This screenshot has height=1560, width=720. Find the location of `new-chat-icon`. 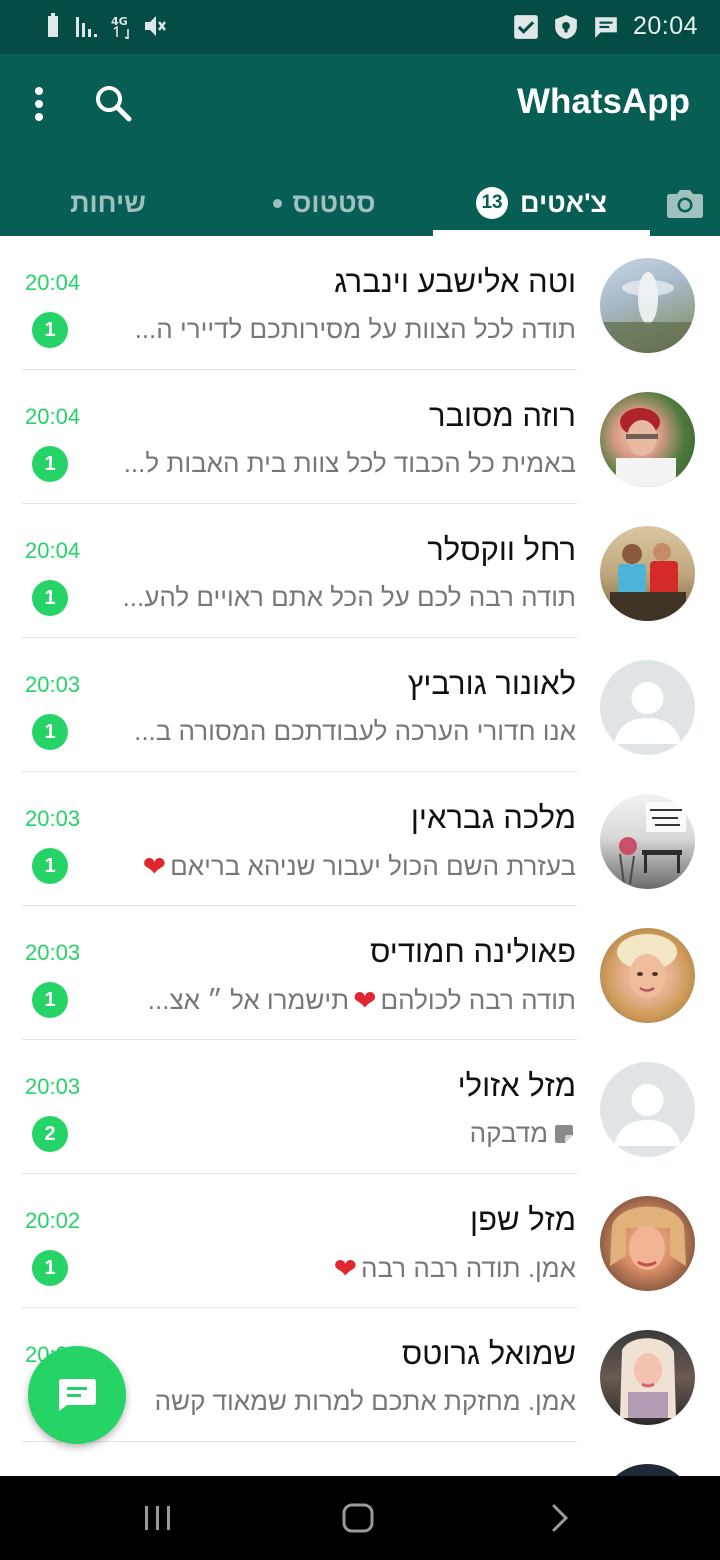

new-chat-icon is located at coordinates (77, 1395).